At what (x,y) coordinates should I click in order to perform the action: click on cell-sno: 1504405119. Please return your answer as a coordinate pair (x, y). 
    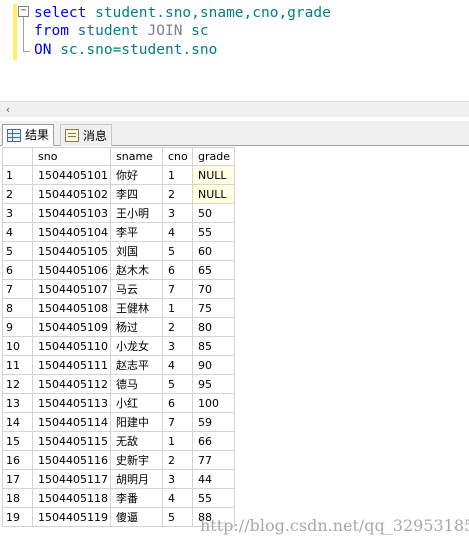
    Looking at the image, I should click on (71, 517).